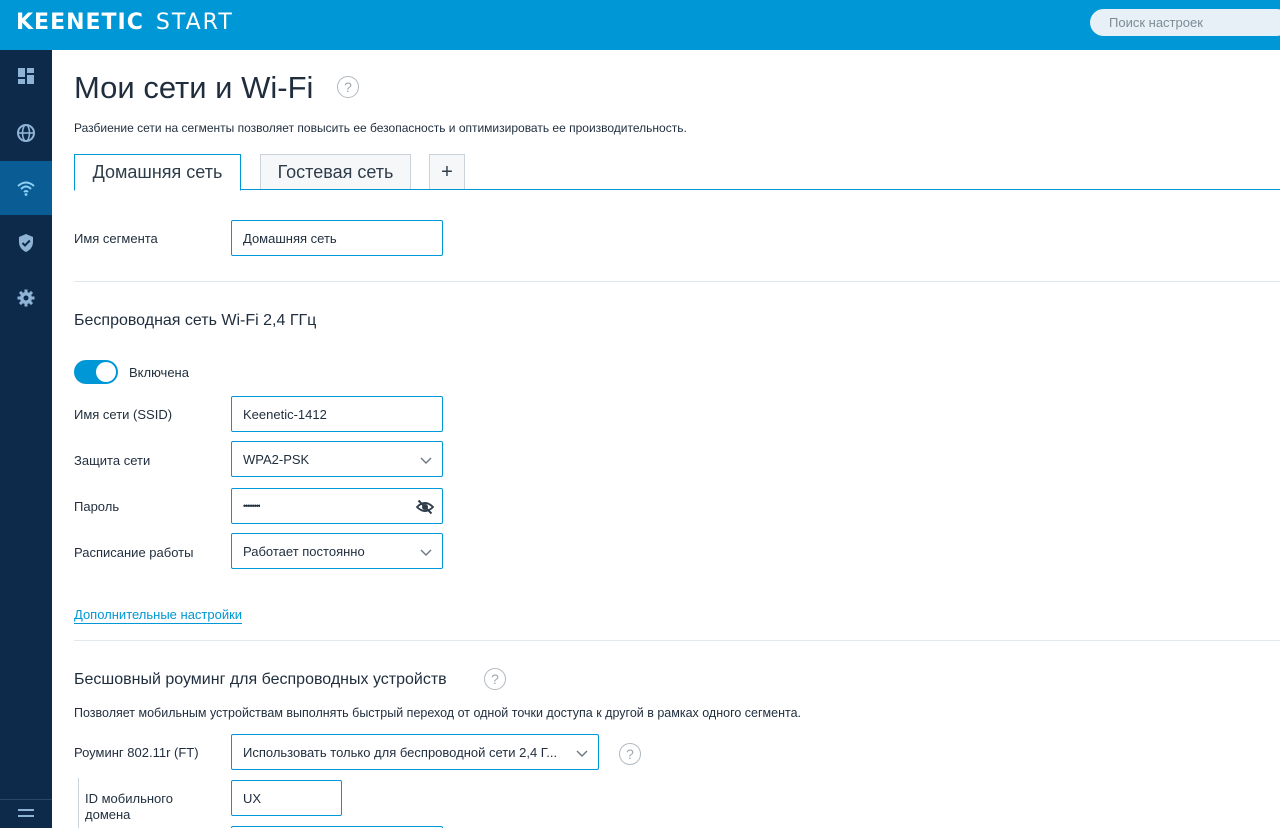 The width and height of the screenshot is (1280, 828). What do you see at coordinates (337, 506) in the screenshot?
I see `password-field: ••••••••` at bounding box center [337, 506].